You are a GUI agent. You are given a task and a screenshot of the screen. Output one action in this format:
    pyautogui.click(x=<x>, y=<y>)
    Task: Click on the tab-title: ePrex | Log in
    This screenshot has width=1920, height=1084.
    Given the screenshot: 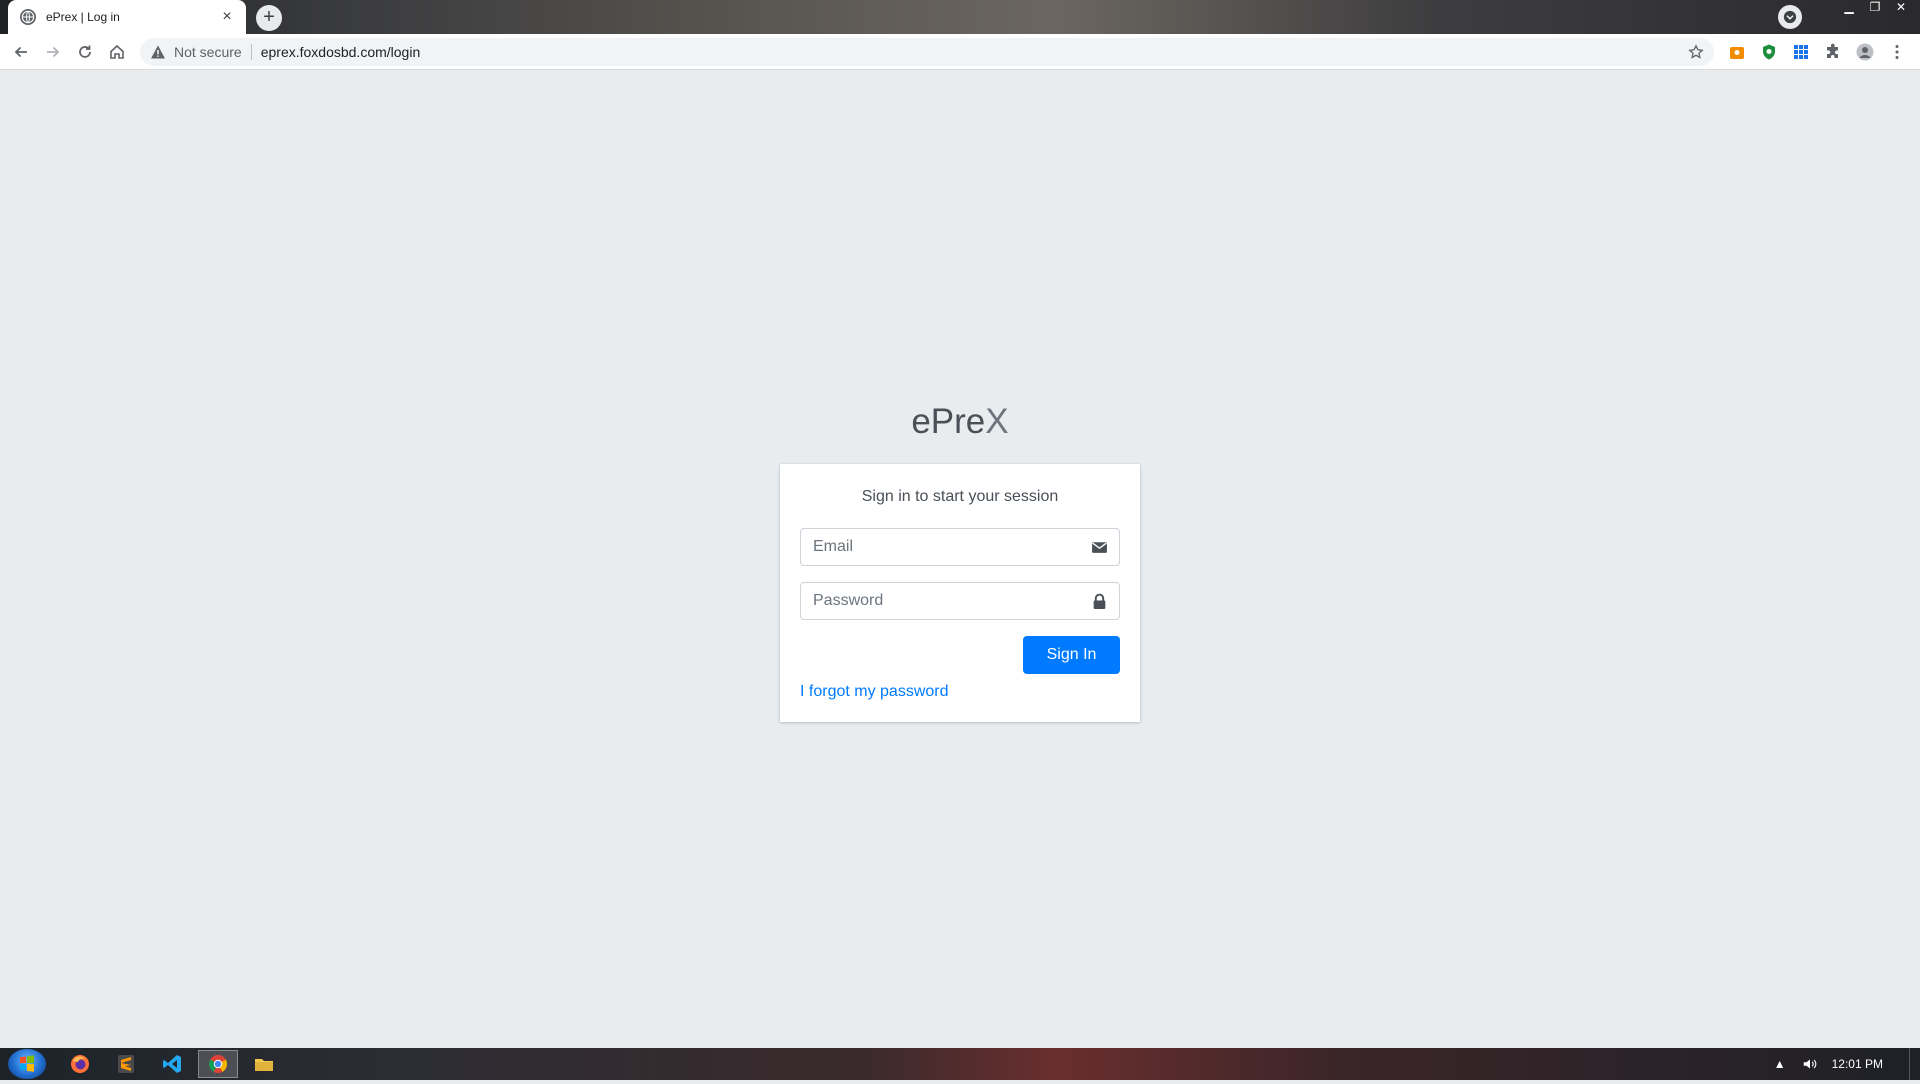 What is the action you would take?
    pyautogui.click(x=83, y=17)
    